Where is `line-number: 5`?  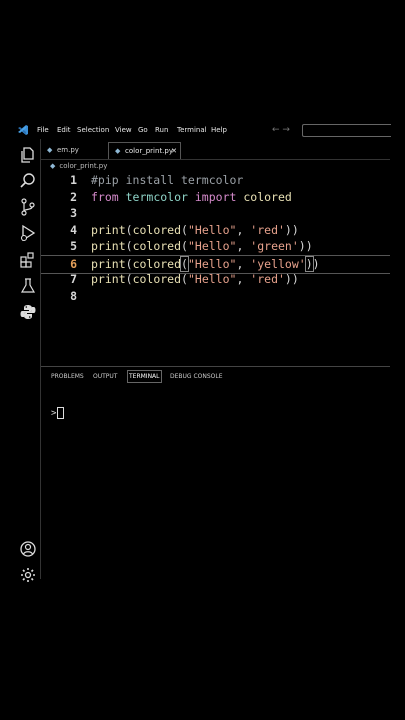 line-number: 5 is located at coordinates (73, 246).